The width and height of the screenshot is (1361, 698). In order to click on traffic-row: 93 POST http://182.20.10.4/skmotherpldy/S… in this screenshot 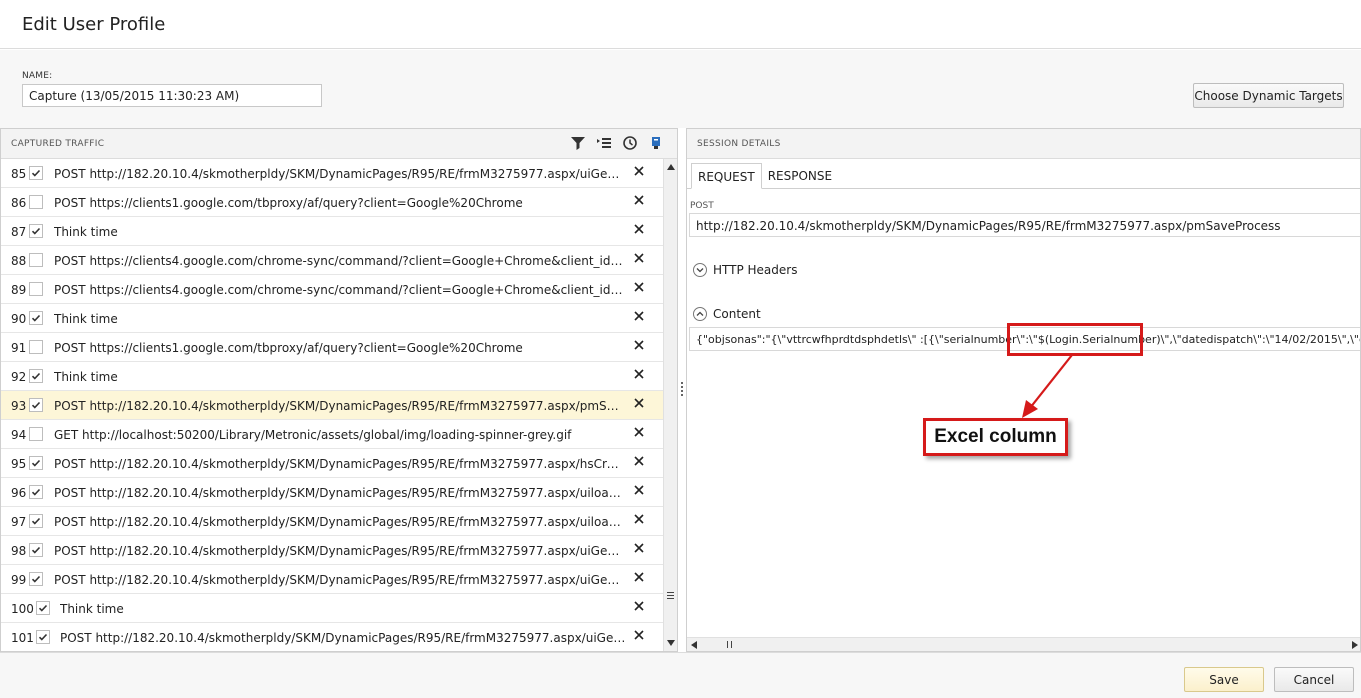, I will do `click(332, 405)`.